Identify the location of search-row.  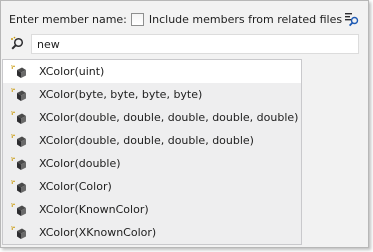
(184, 44).